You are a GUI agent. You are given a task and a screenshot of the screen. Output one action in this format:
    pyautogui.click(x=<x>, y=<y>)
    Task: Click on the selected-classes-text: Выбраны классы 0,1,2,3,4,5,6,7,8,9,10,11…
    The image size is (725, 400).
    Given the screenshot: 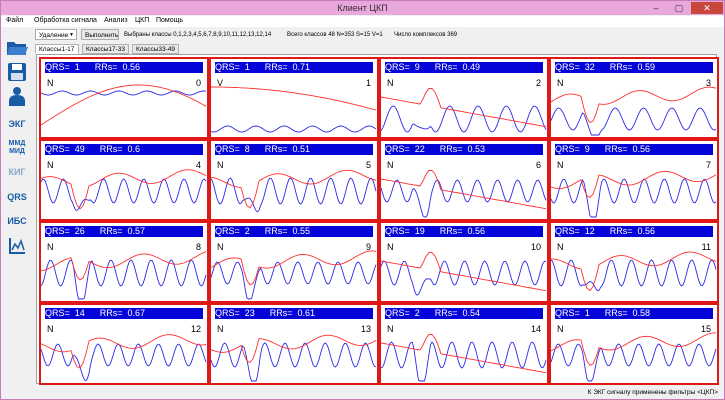 What is the action you would take?
    pyautogui.click(x=198, y=35)
    